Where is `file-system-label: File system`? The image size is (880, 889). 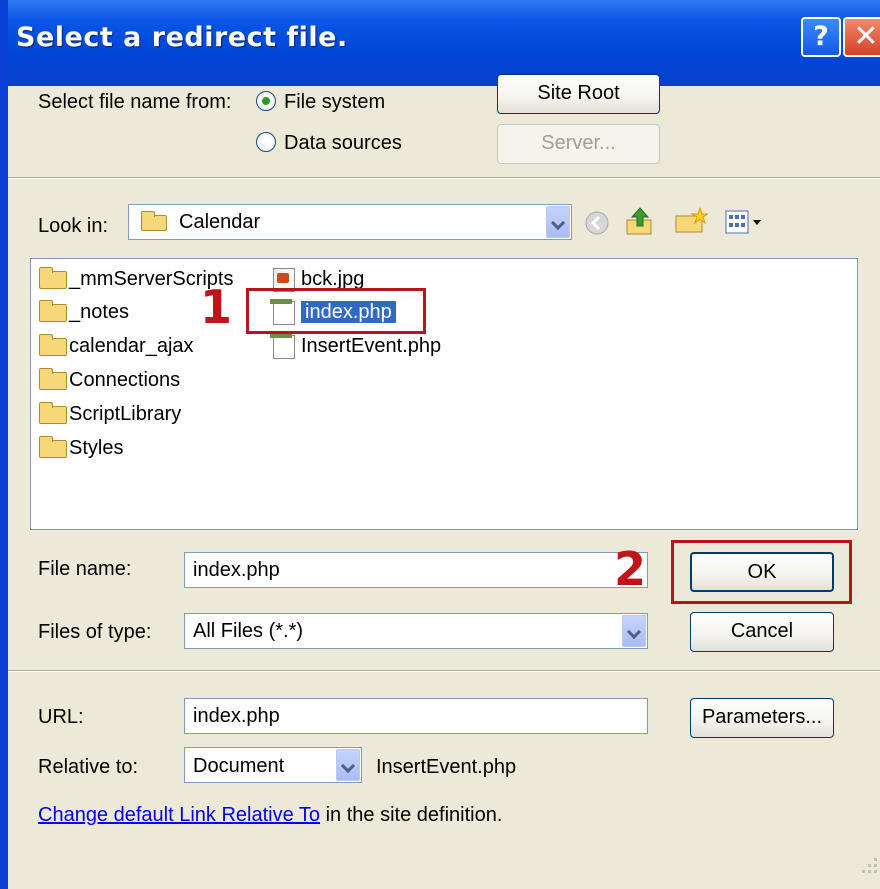
file-system-label: File system is located at coordinates (334, 102).